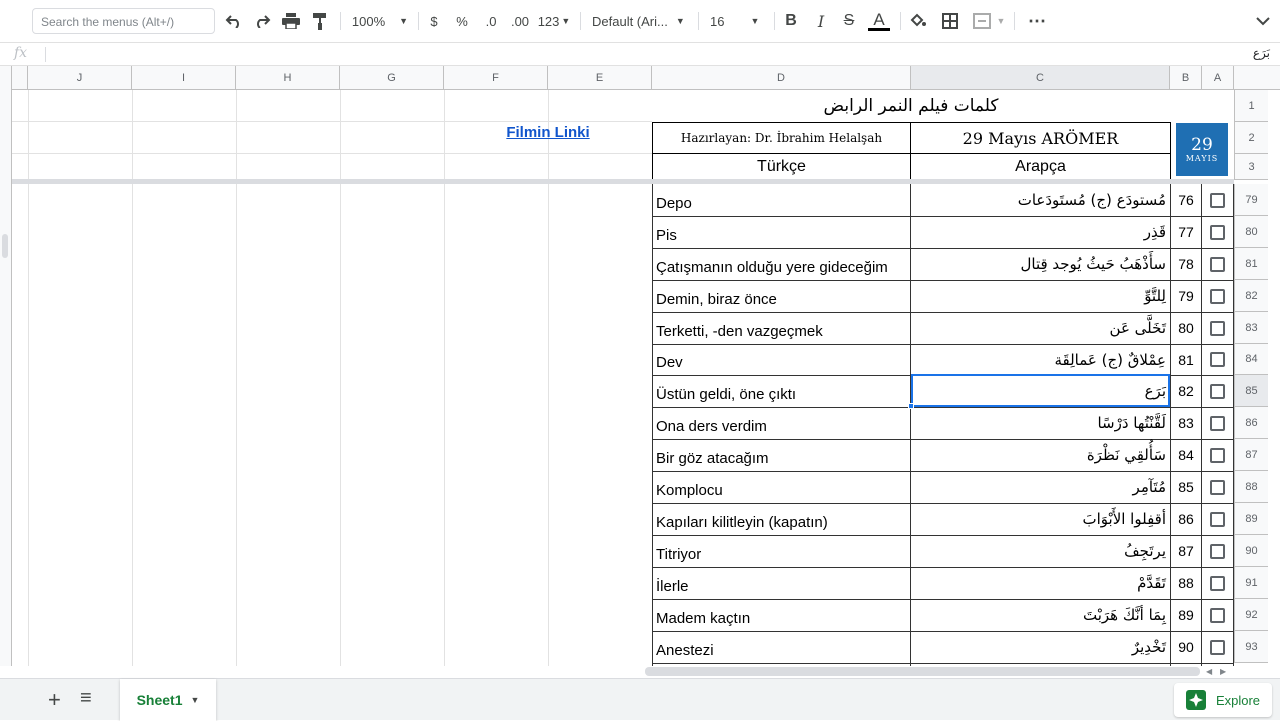  Describe the element at coordinates (781, 166) in the screenshot. I see `turkish-header-cell: Türkçe` at that location.